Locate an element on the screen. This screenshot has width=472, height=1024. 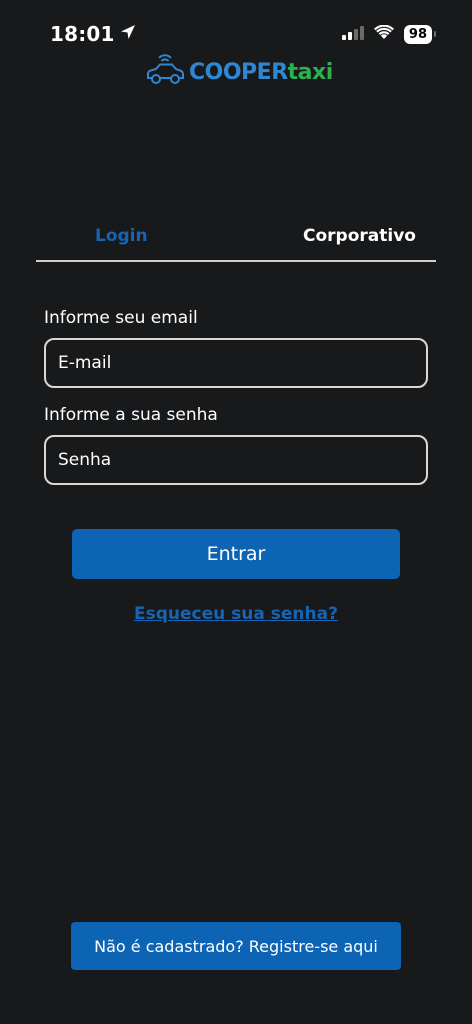
logo-text-cooper: COOPER is located at coordinates (238, 72).